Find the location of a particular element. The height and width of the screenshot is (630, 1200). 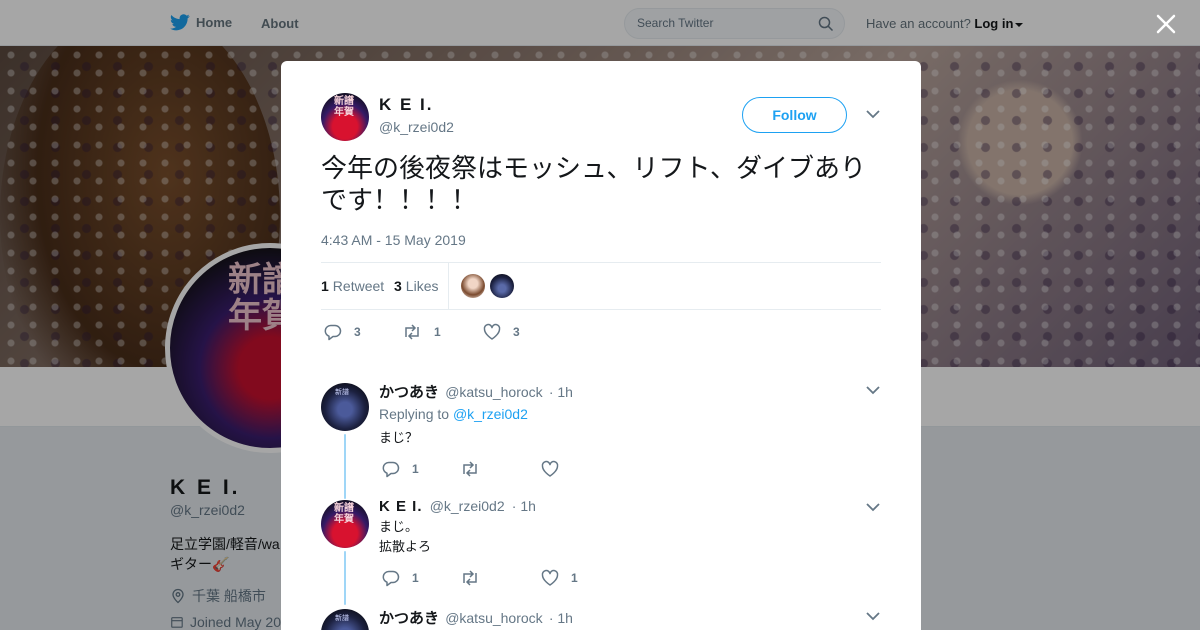

divider is located at coordinates (448, 286).